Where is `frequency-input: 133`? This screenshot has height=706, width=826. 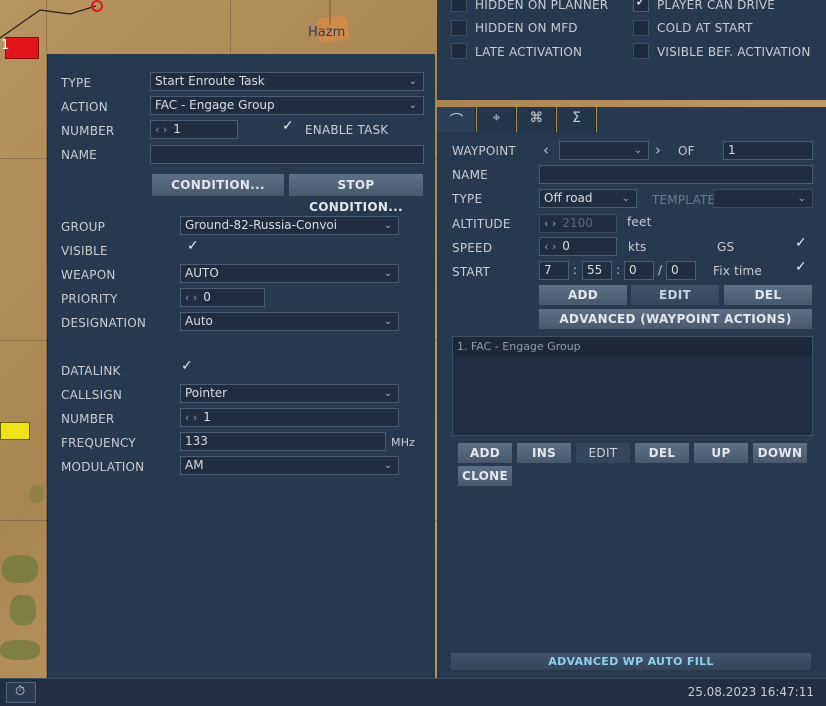
frequency-input: 133 is located at coordinates (283, 441).